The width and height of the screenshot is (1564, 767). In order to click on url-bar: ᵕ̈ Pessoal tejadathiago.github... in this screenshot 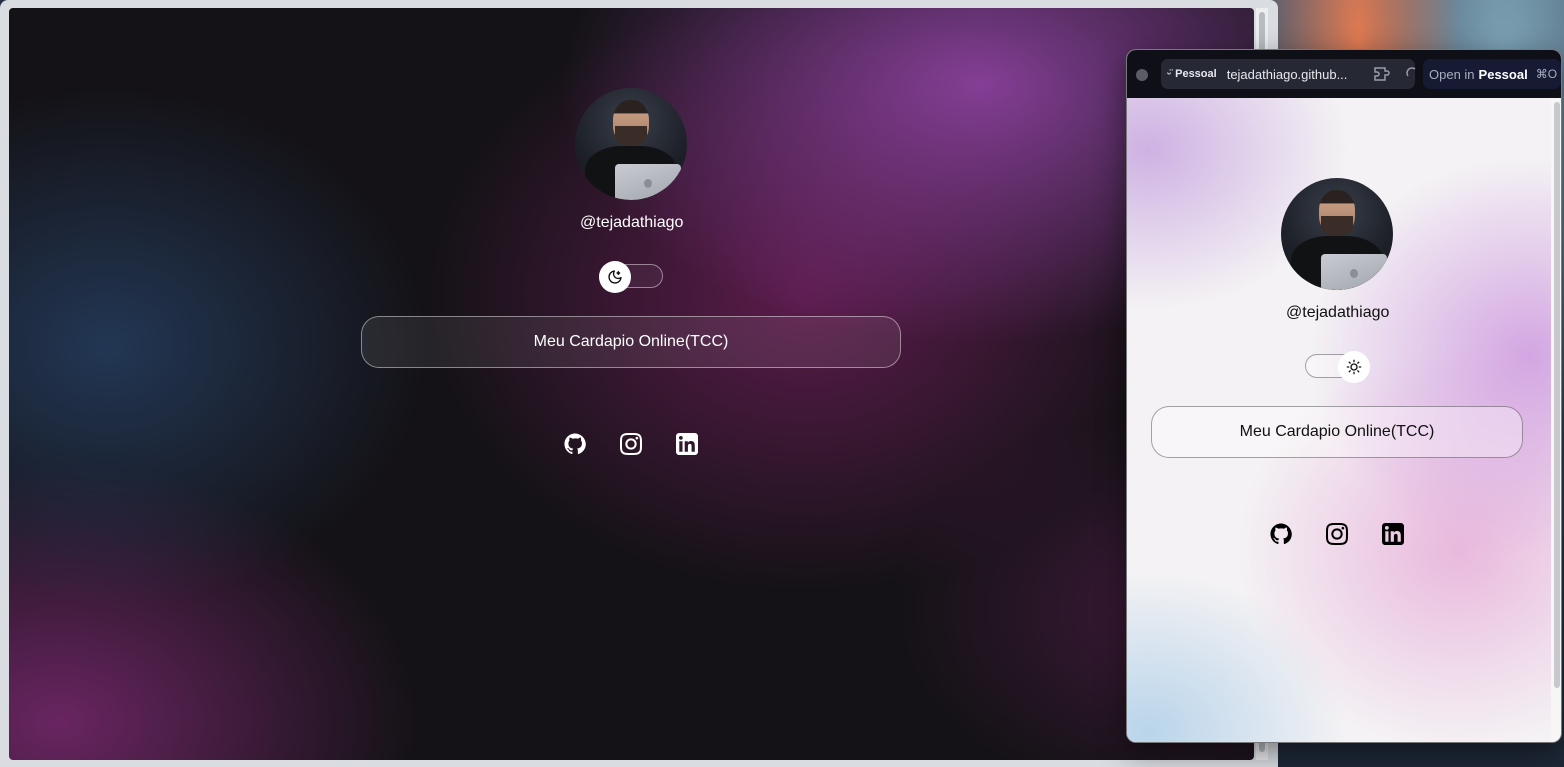, I will do `click(1289, 74)`.